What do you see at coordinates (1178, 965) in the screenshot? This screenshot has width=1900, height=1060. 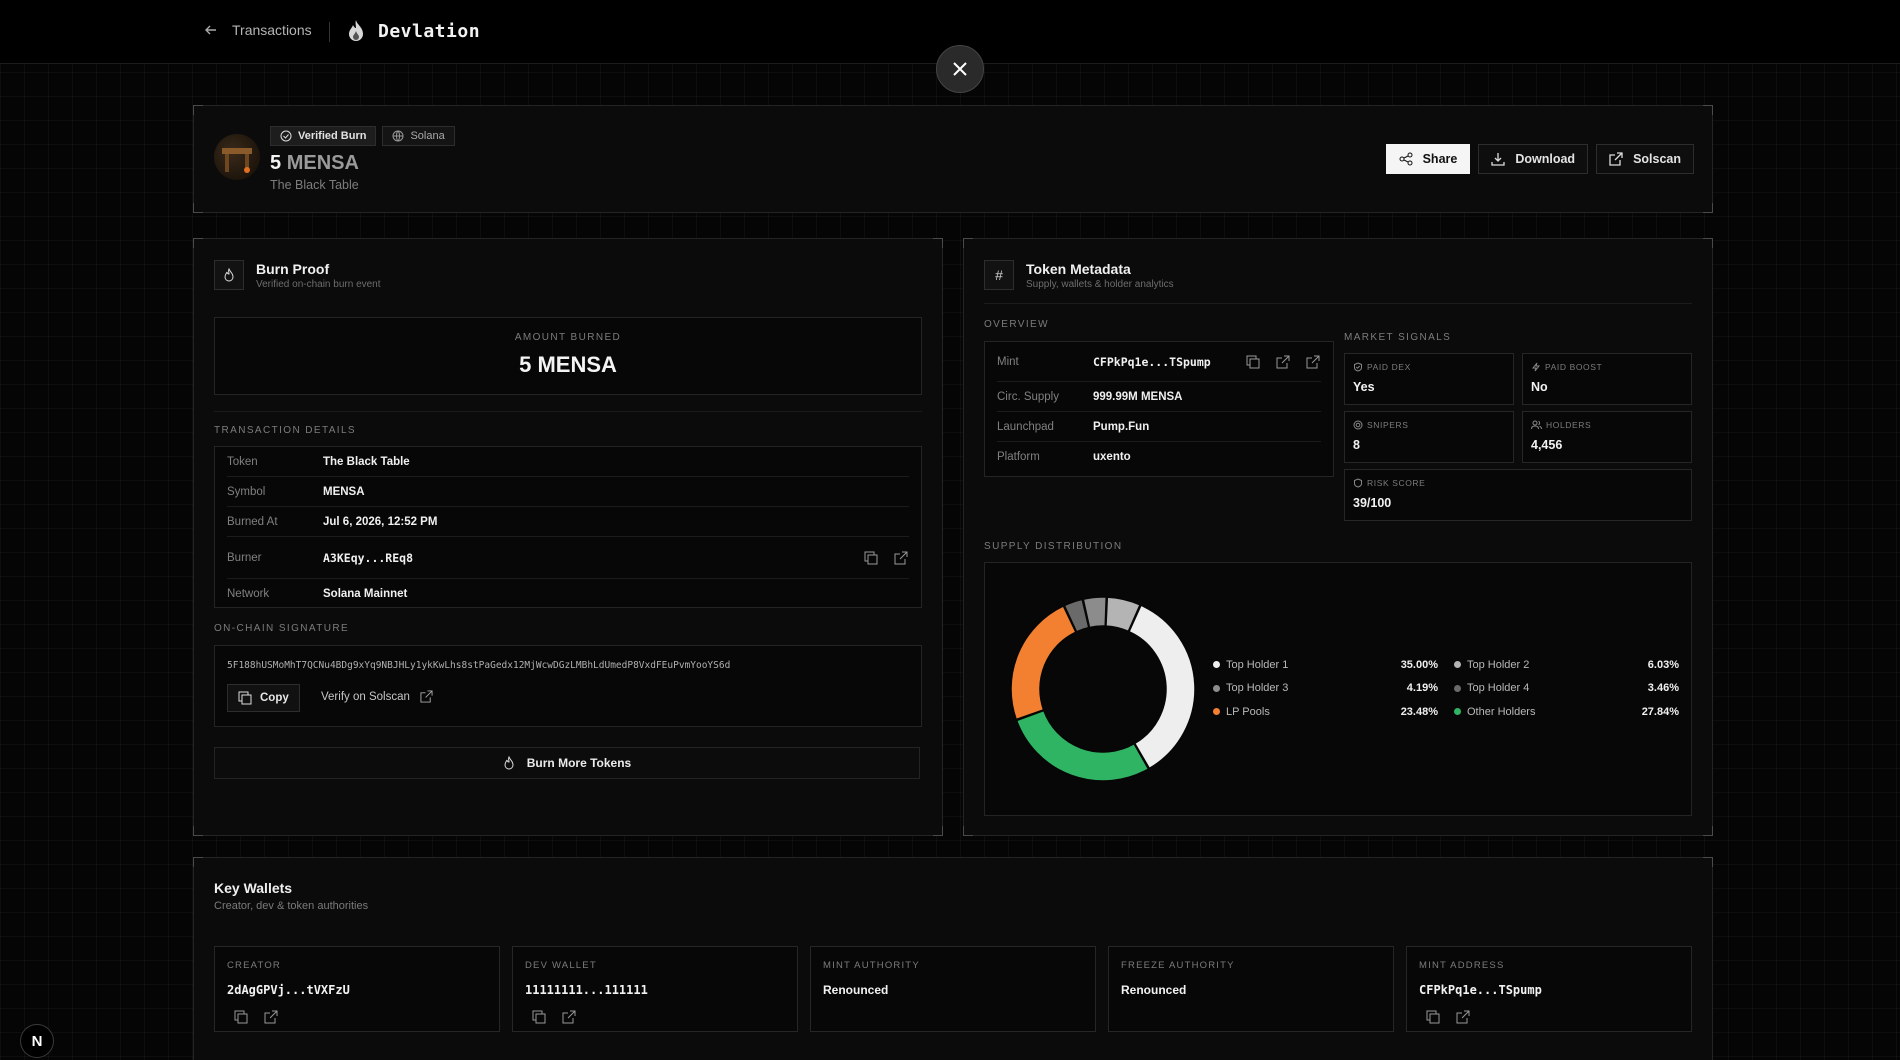 I see `wallet-label: FREEZE AUTHORITY` at bounding box center [1178, 965].